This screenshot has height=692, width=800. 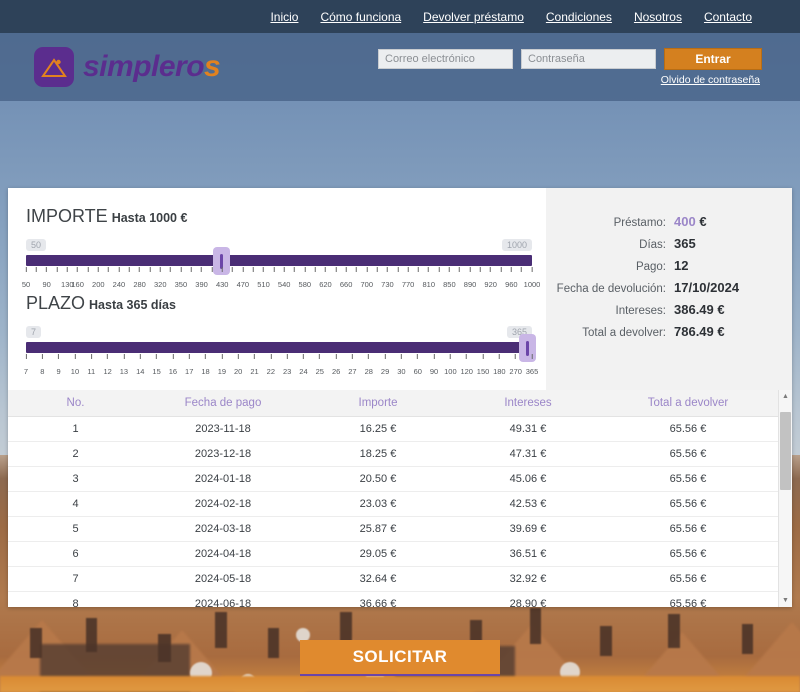 What do you see at coordinates (713, 59) in the screenshot?
I see `login-submit-button: Entrar` at bounding box center [713, 59].